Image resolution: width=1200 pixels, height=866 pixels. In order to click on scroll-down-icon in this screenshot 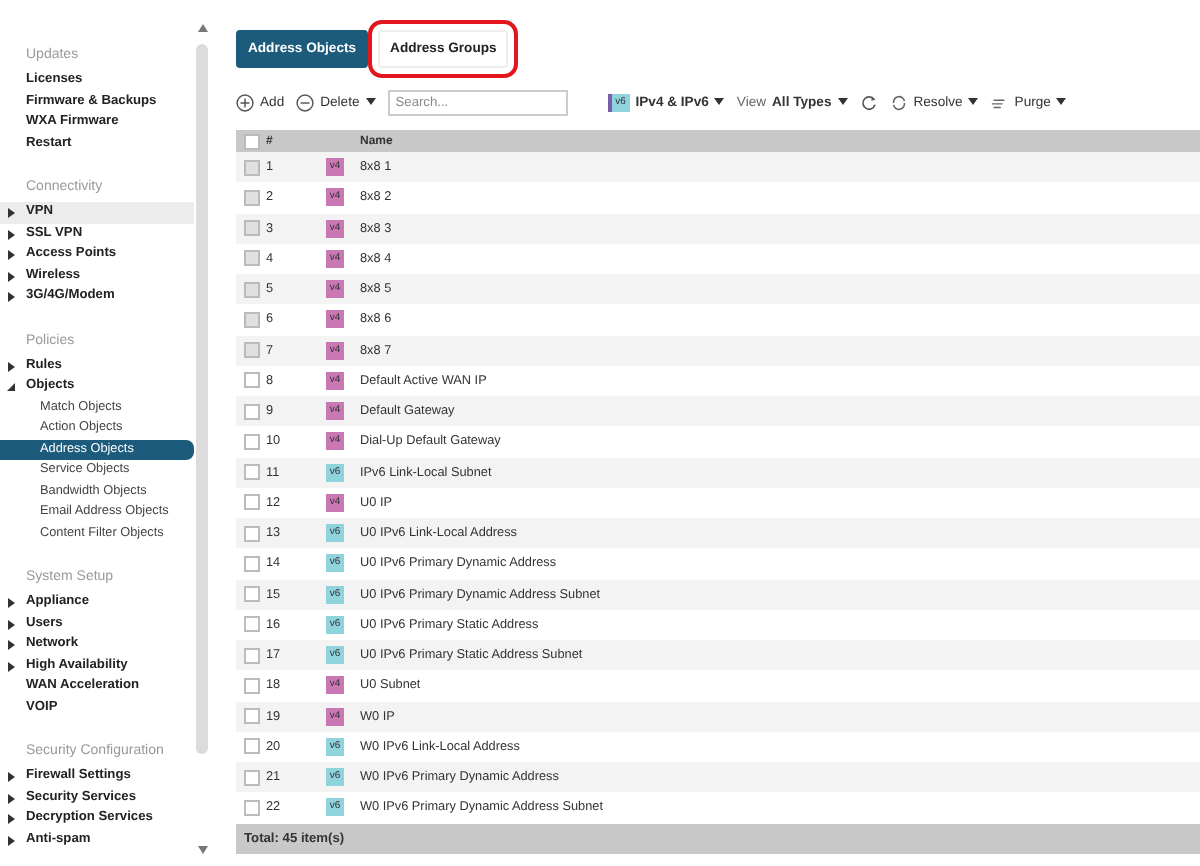, I will do `click(202, 850)`.